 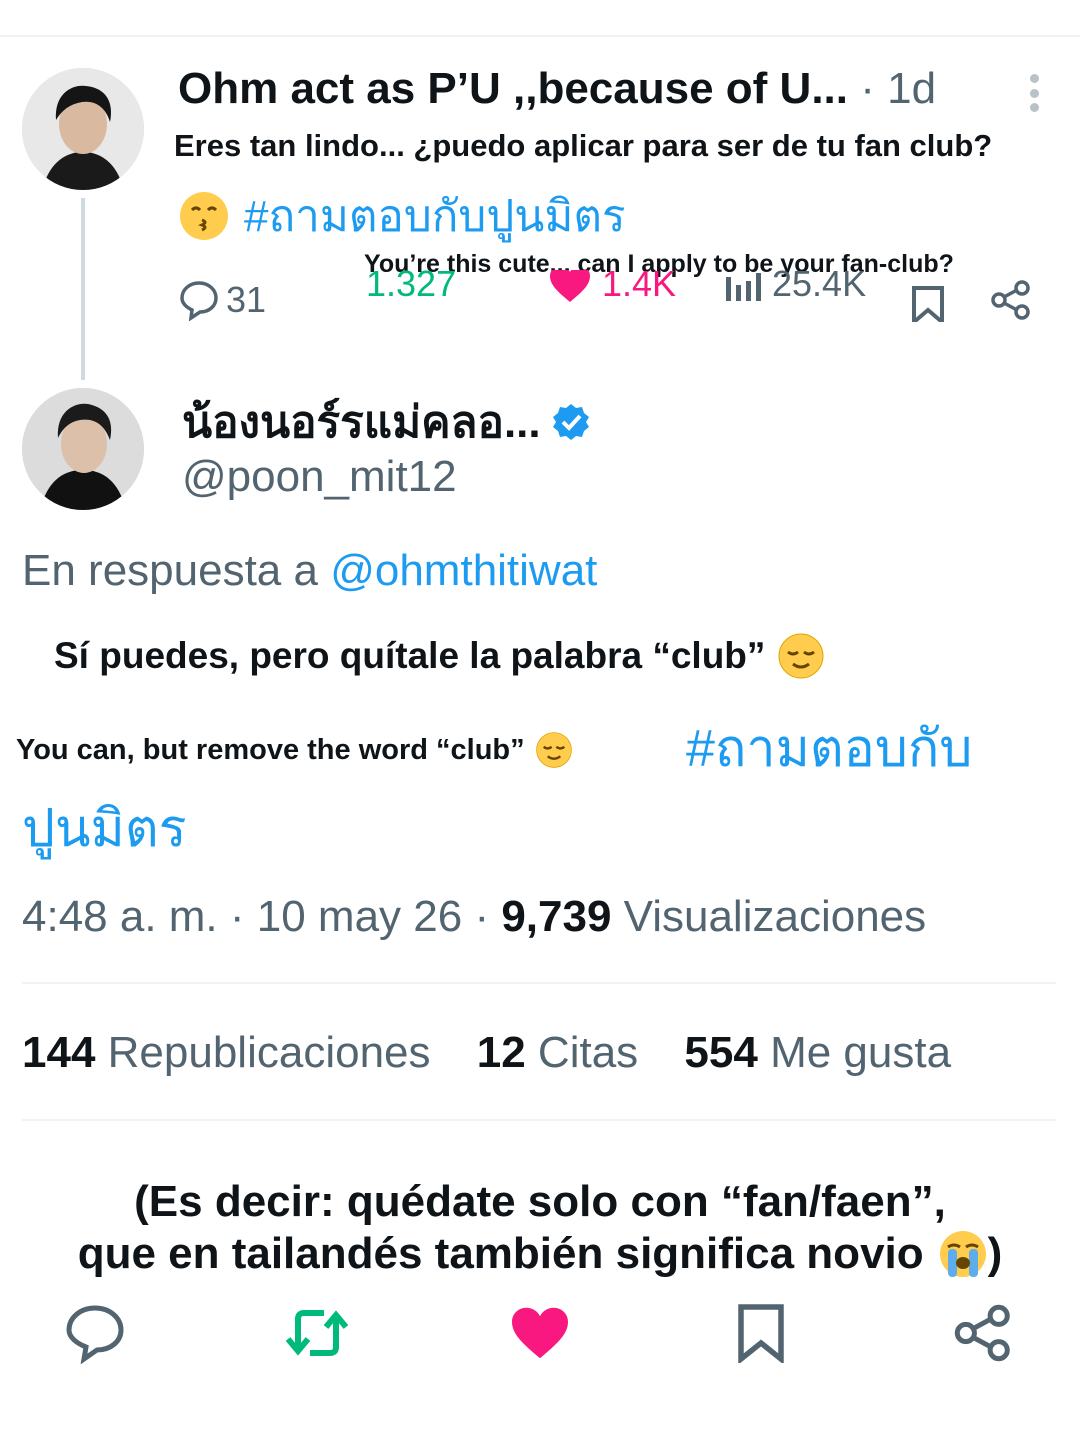 What do you see at coordinates (540, 36) in the screenshot?
I see `top-divider` at bounding box center [540, 36].